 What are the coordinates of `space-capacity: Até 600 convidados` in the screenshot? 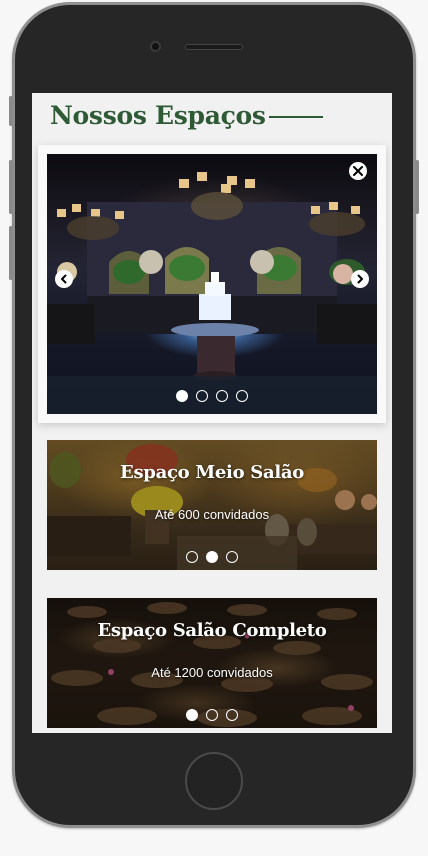 It's located at (212, 514).